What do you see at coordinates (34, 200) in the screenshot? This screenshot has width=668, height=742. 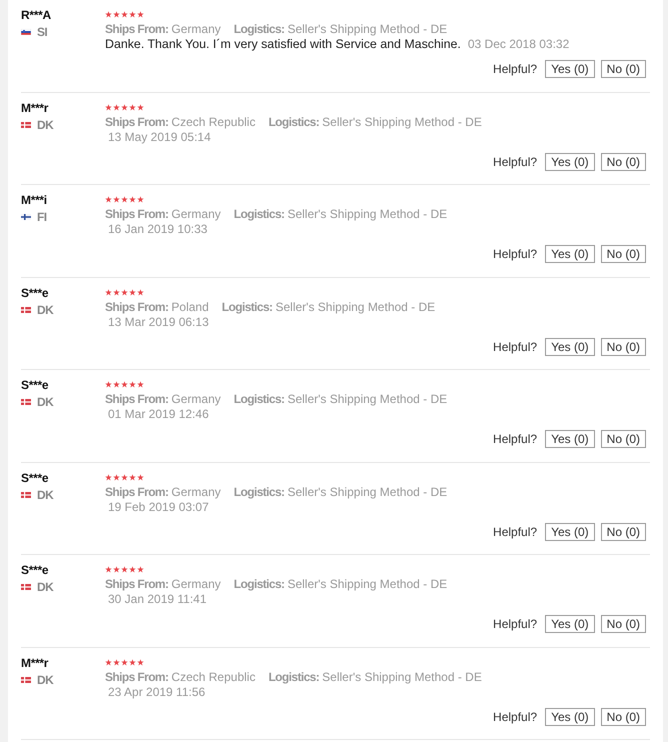 I see `reviewer-name: M***i` at bounding box center [34, 200].